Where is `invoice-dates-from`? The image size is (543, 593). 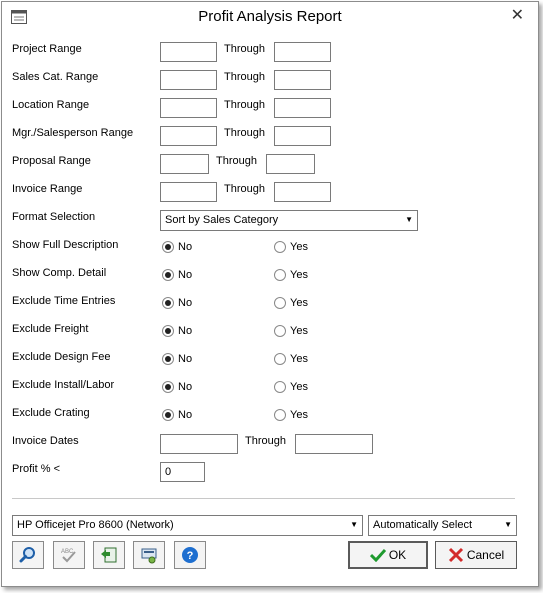 invoice-dates-from is located at coordinates (199, 444).